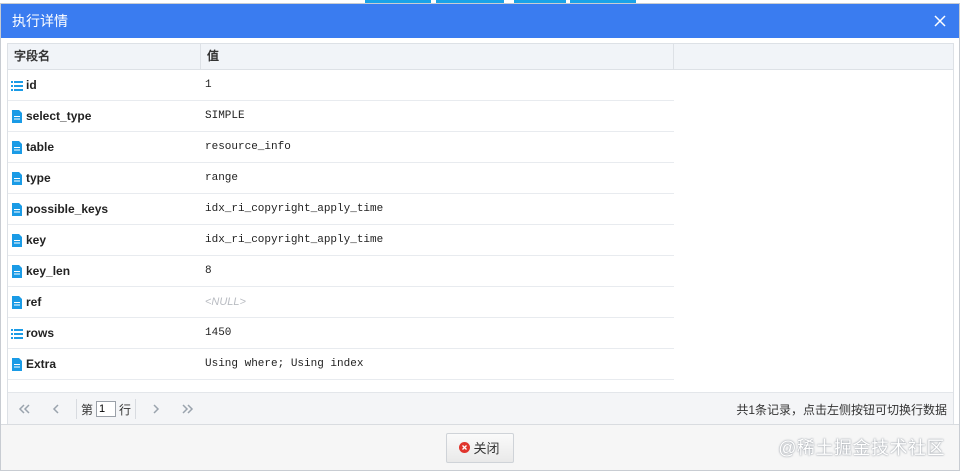 The width and height of the screenshot is (960, 471). Describe the element at coordinates (40, 333) in the screenshot. I see `field-name: rows` at that location.